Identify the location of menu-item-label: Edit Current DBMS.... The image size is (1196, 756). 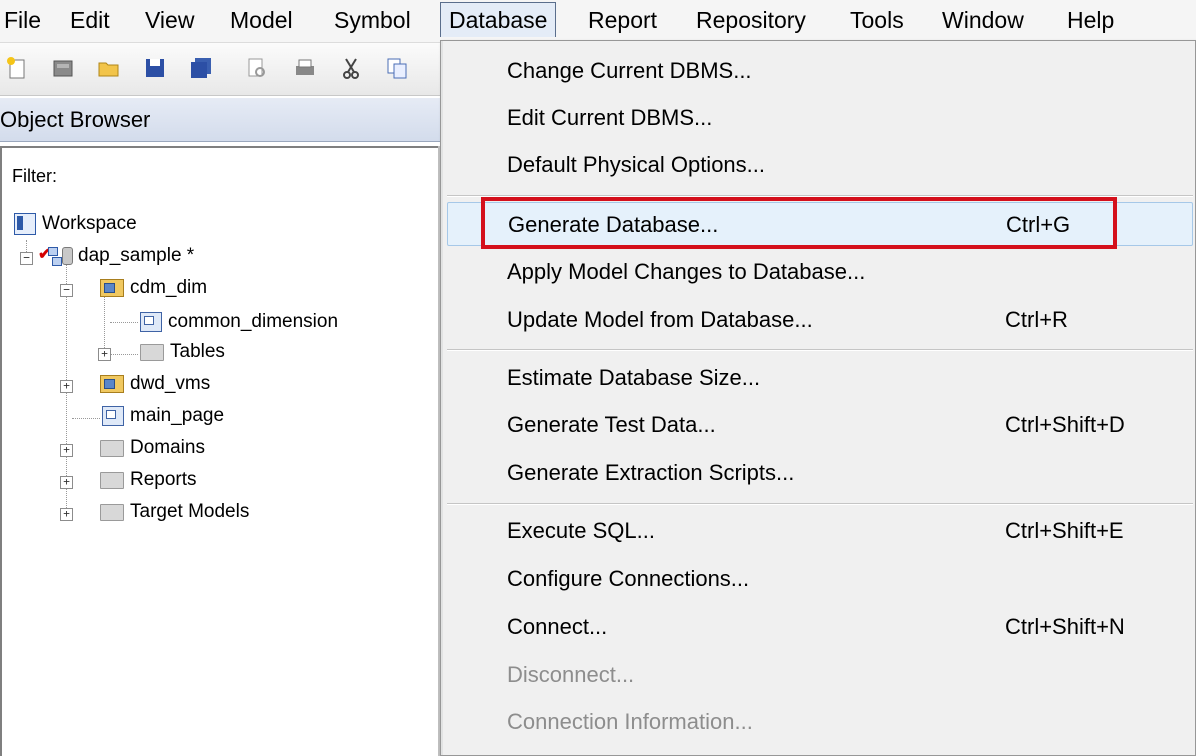
(610, 117).